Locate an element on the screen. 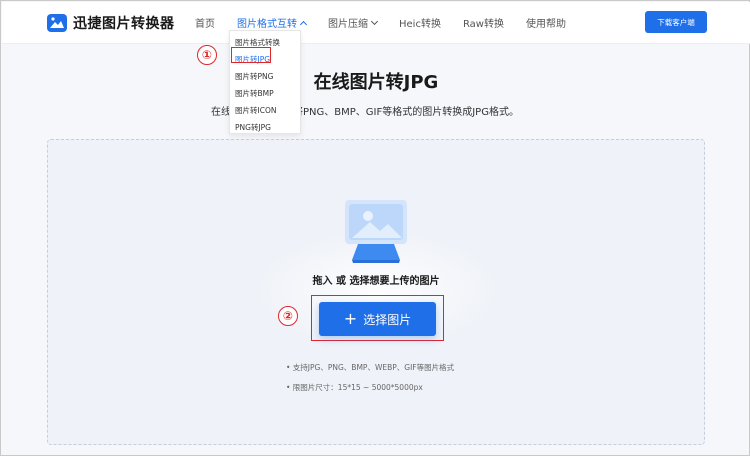 The width and height of the screenshot is (750, 456). nav-raw-label: Raw转换 is located at coordinates (483, 24).